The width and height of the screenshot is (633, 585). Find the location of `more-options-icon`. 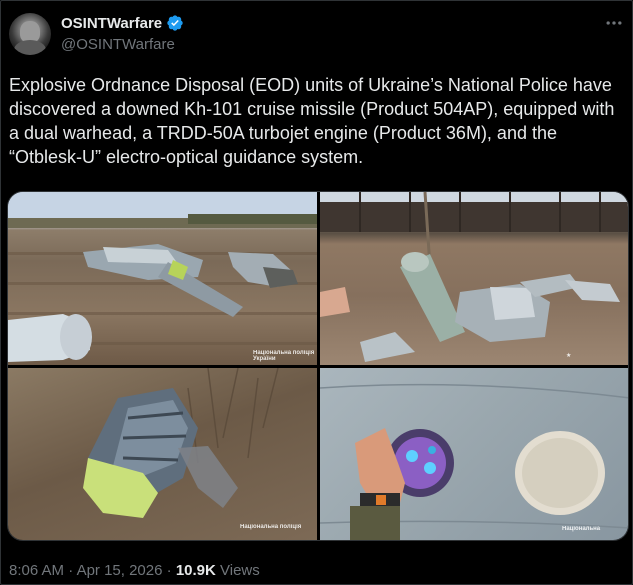

more-options-icon is located at coordinates (614, 23).